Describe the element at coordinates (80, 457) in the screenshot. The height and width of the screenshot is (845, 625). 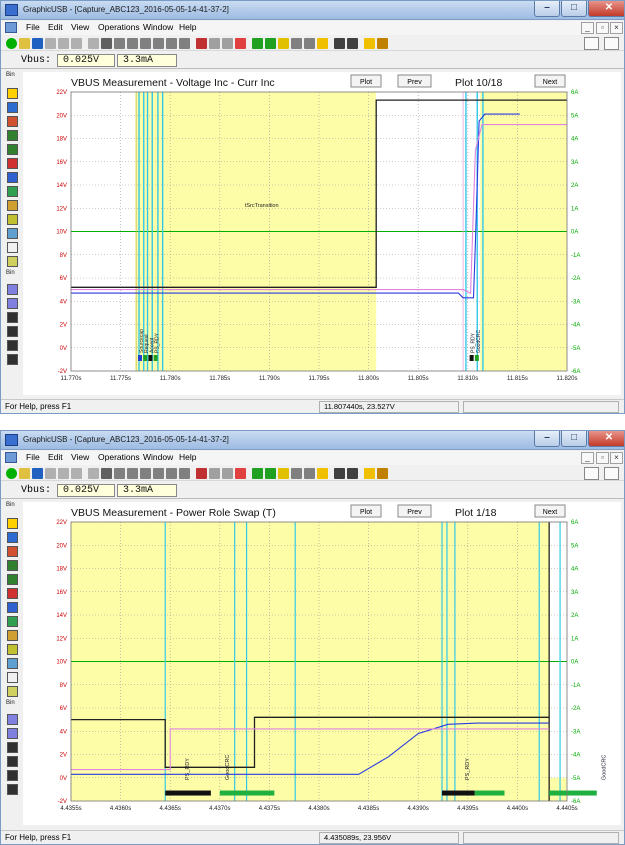
I see `menu-view: View` at that location.